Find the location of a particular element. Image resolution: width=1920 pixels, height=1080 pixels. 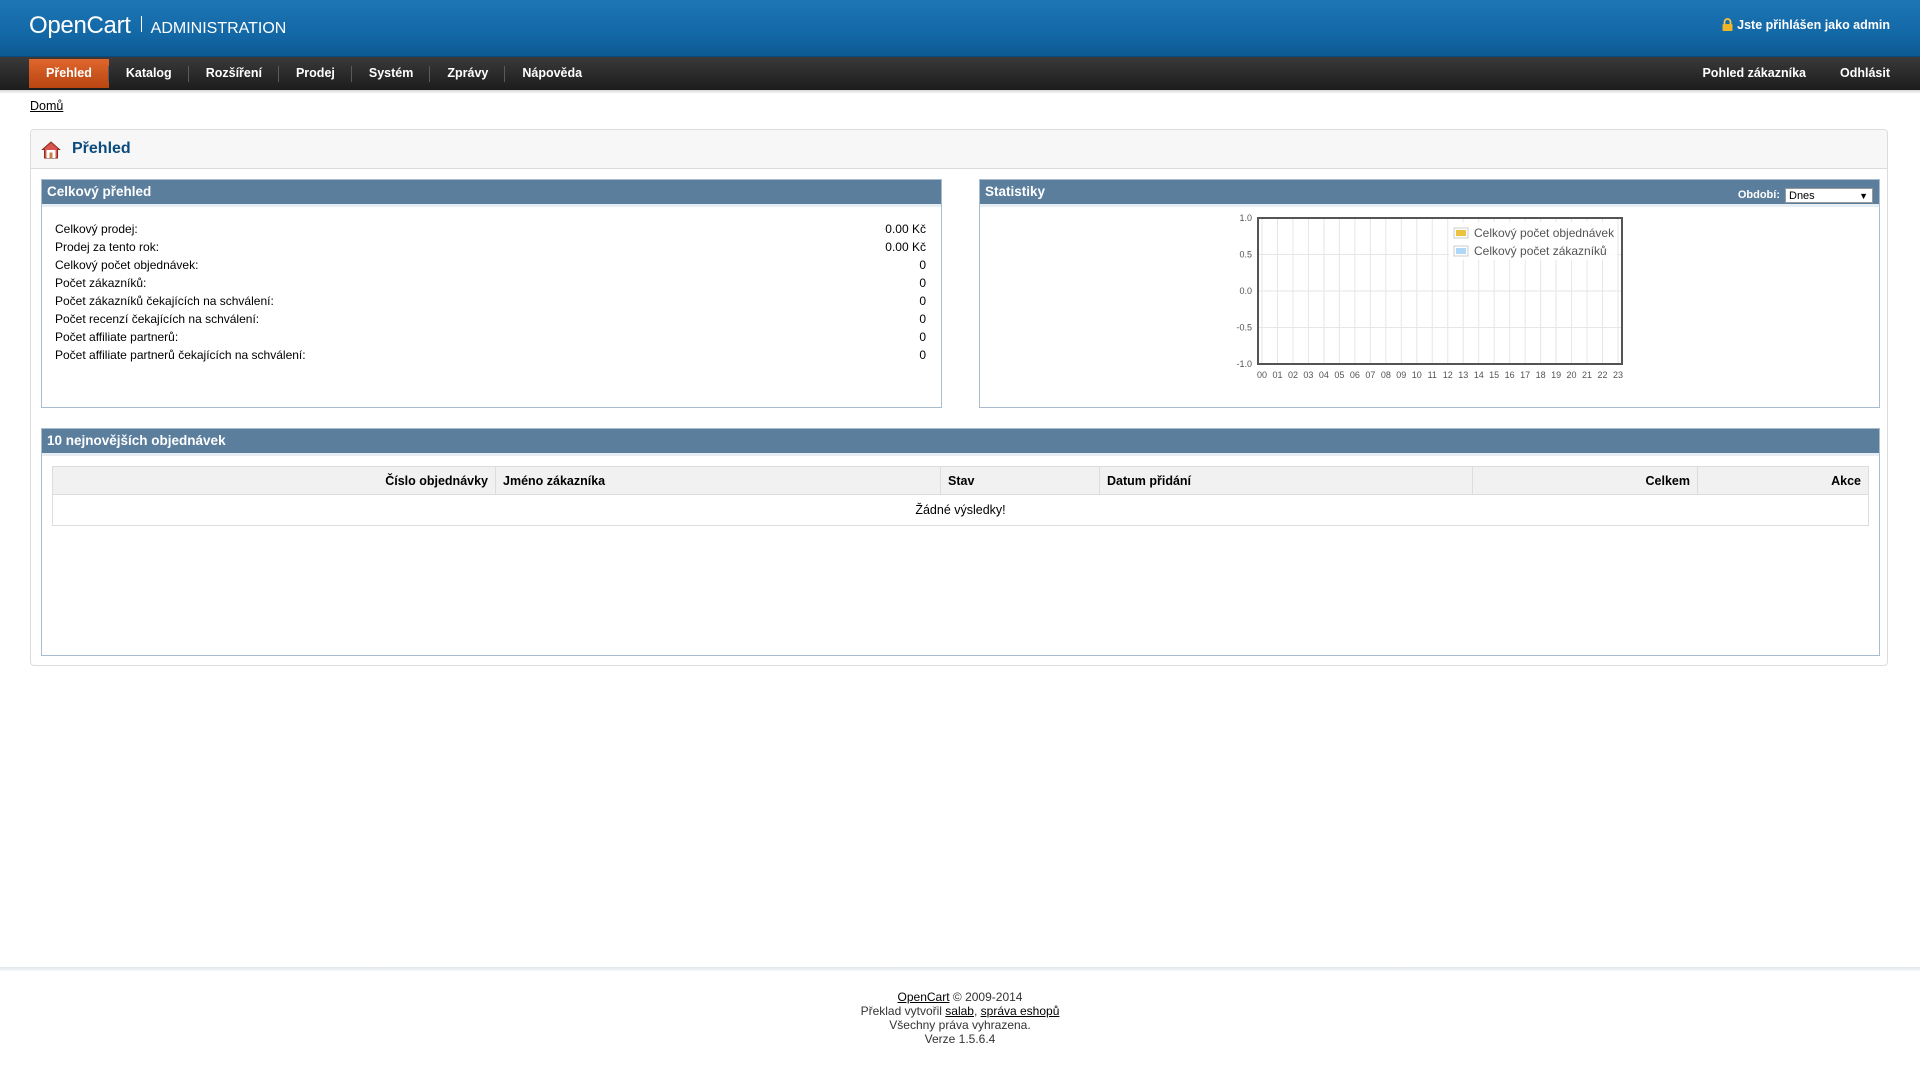

period-select-value: Dnes is located at coordinates (1802, 195).